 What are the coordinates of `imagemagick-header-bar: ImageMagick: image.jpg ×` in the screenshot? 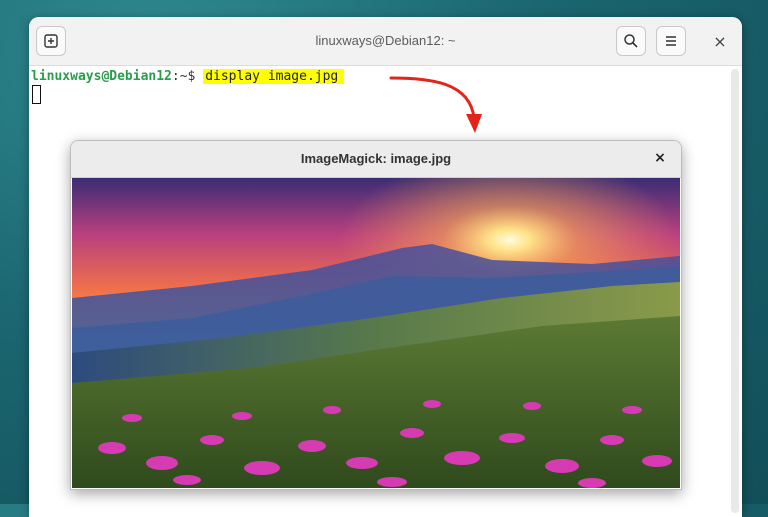 It's located at (376, 159).